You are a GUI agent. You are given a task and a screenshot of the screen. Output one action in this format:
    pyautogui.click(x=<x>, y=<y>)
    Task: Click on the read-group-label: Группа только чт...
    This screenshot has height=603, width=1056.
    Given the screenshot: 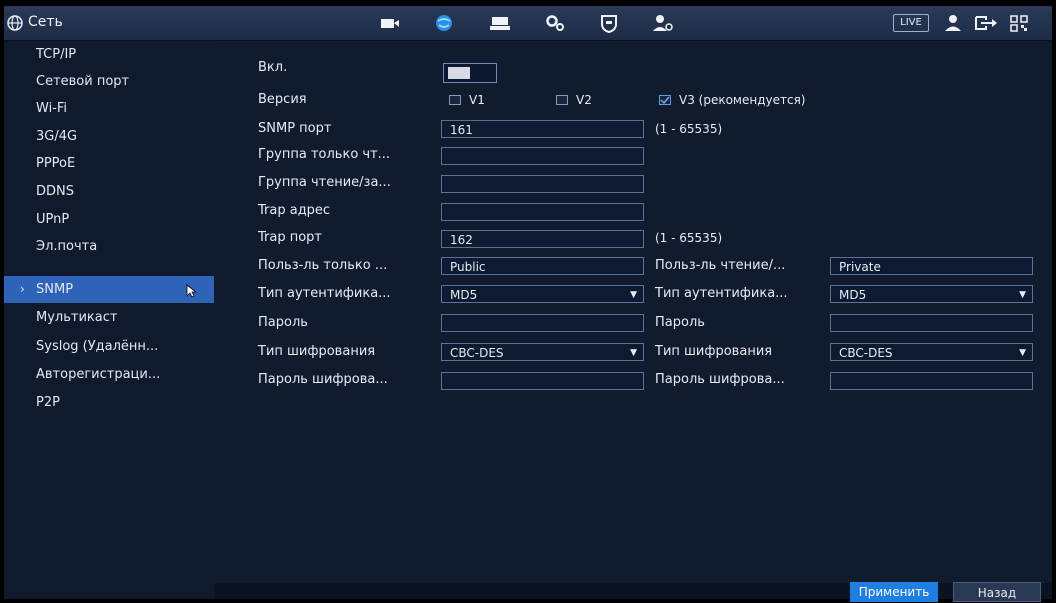 What is the action you would take?
    pyautogui.click(x=324, y=154)
    